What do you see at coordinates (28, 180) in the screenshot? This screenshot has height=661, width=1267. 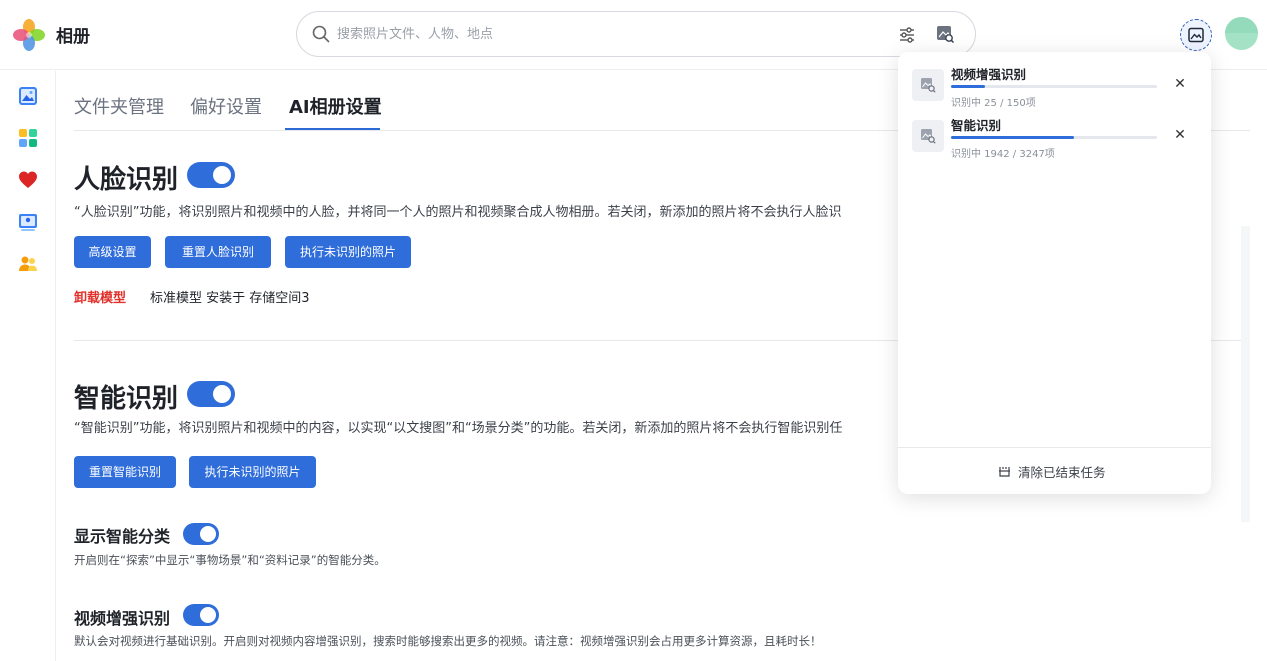 I see `sidebar-favorites-heart-icon` at bounding box center [28, 180].